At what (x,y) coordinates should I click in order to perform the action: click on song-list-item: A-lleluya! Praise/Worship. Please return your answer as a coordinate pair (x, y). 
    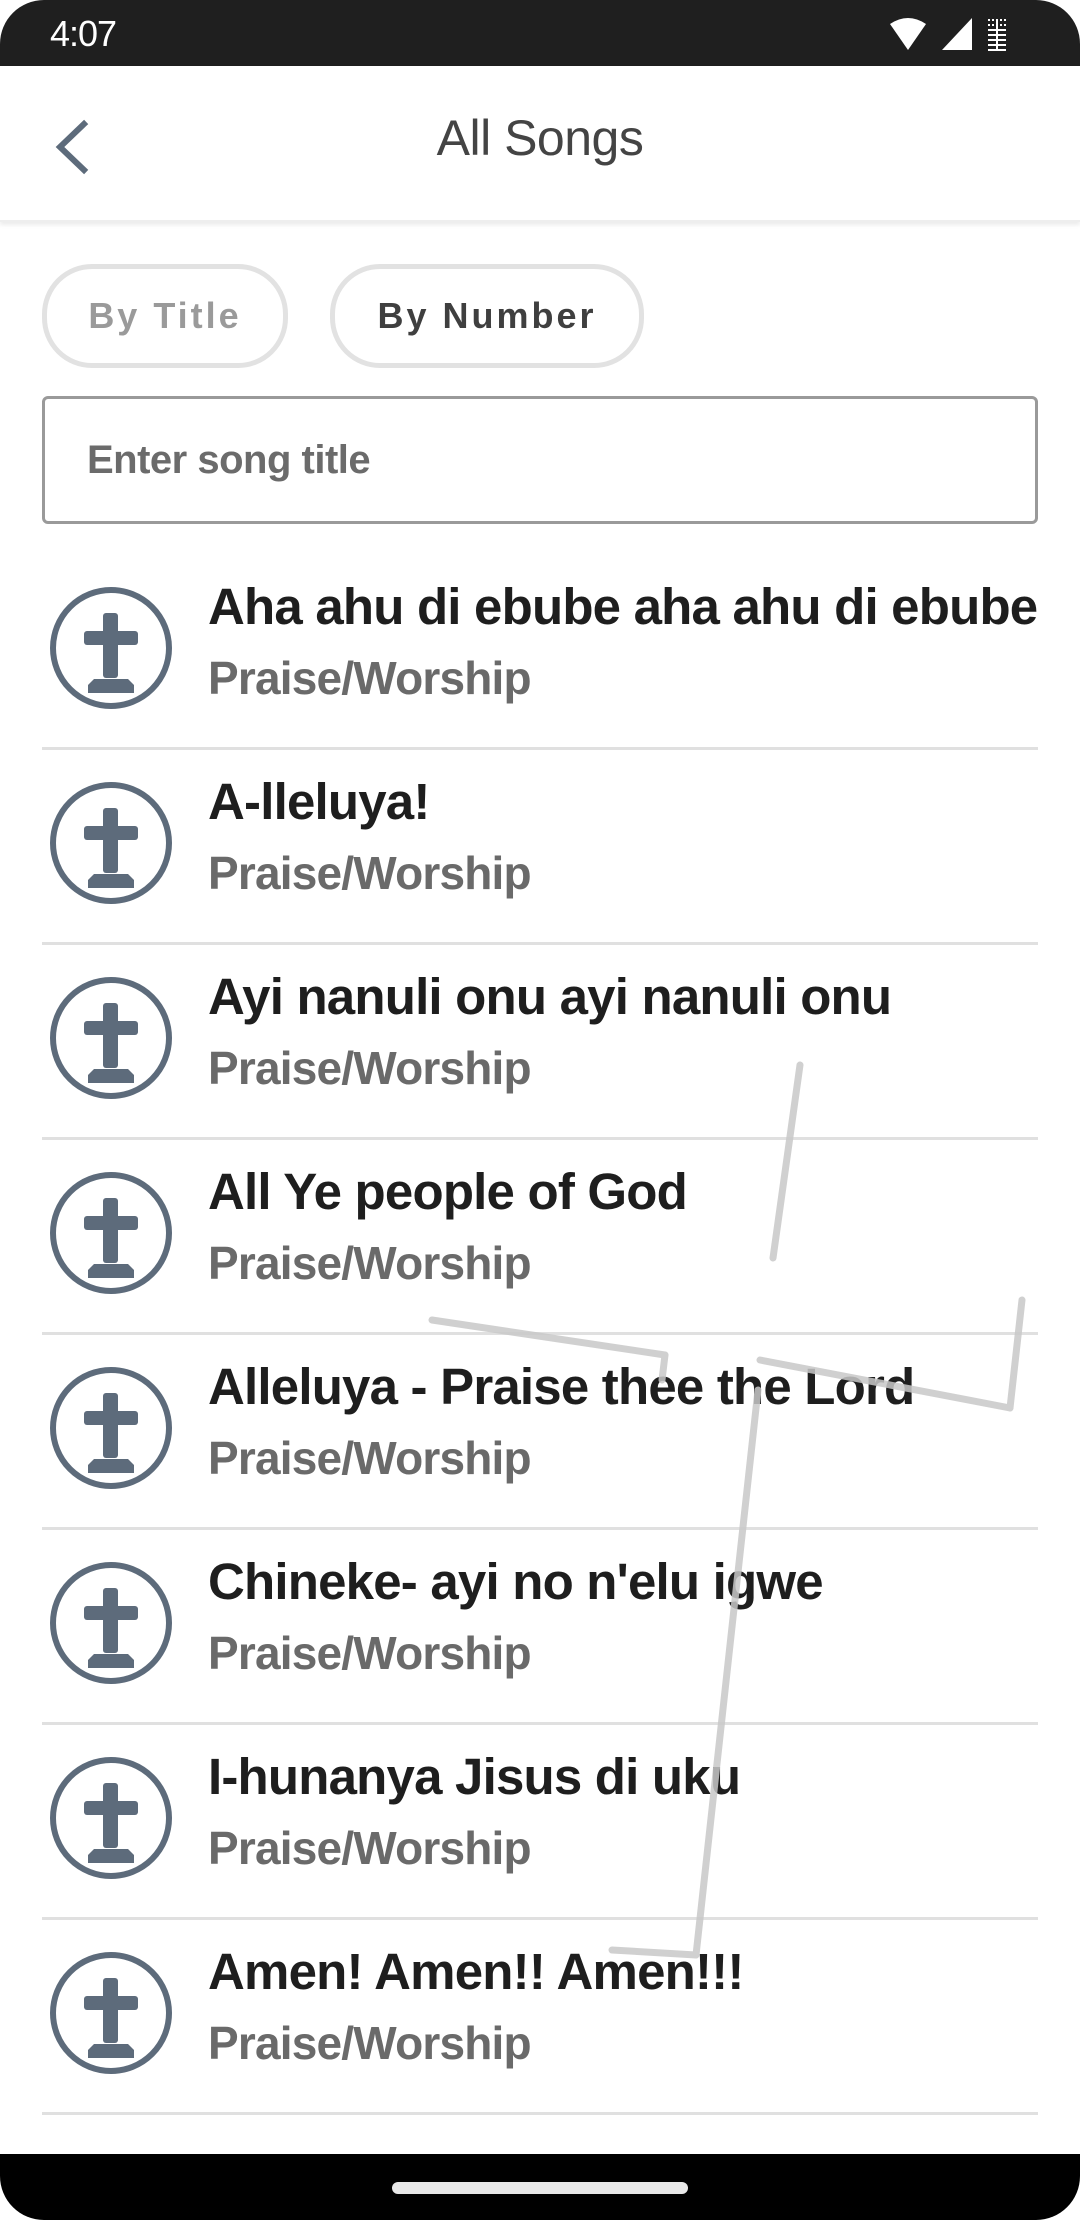
    Looking at the image, I should click on (540, 847).